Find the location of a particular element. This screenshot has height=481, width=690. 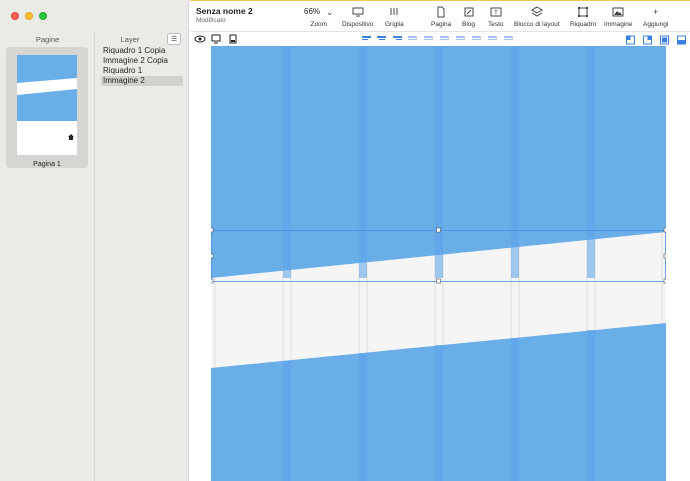

blog-label: Blog is located at coordinates (469, 24).